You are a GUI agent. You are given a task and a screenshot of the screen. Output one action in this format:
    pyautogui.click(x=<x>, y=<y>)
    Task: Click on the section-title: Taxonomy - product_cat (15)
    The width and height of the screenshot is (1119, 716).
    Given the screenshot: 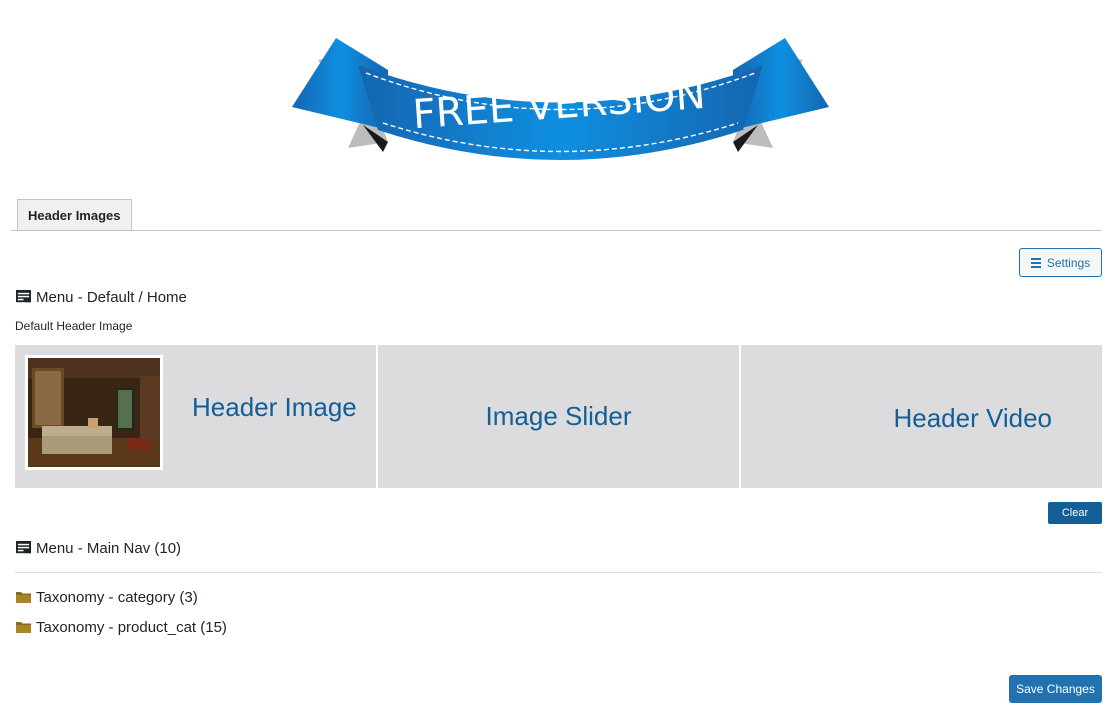 What is the action you would take?
    pyautogui.click(x=131, y=627)
    